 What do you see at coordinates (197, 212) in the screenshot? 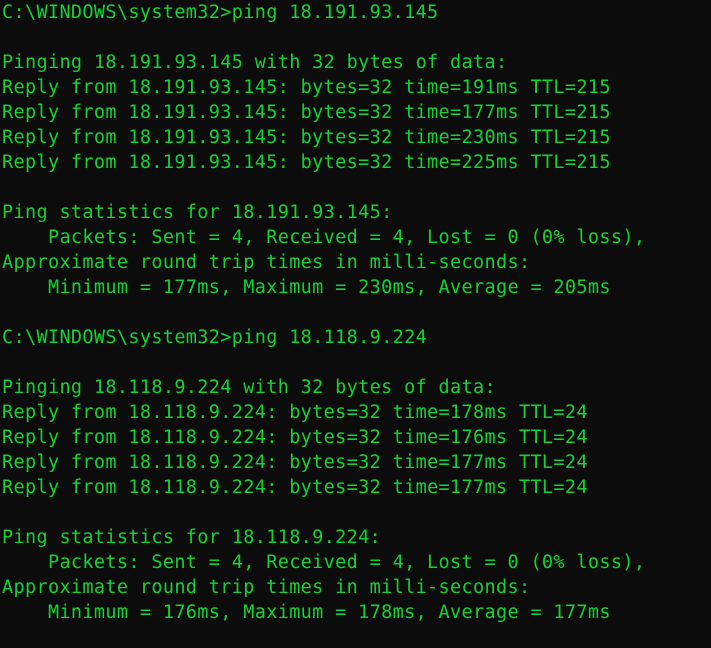
I see `terminal-line: Ping statistics for 18.191.93.145:` at bounding box center [197, 212].